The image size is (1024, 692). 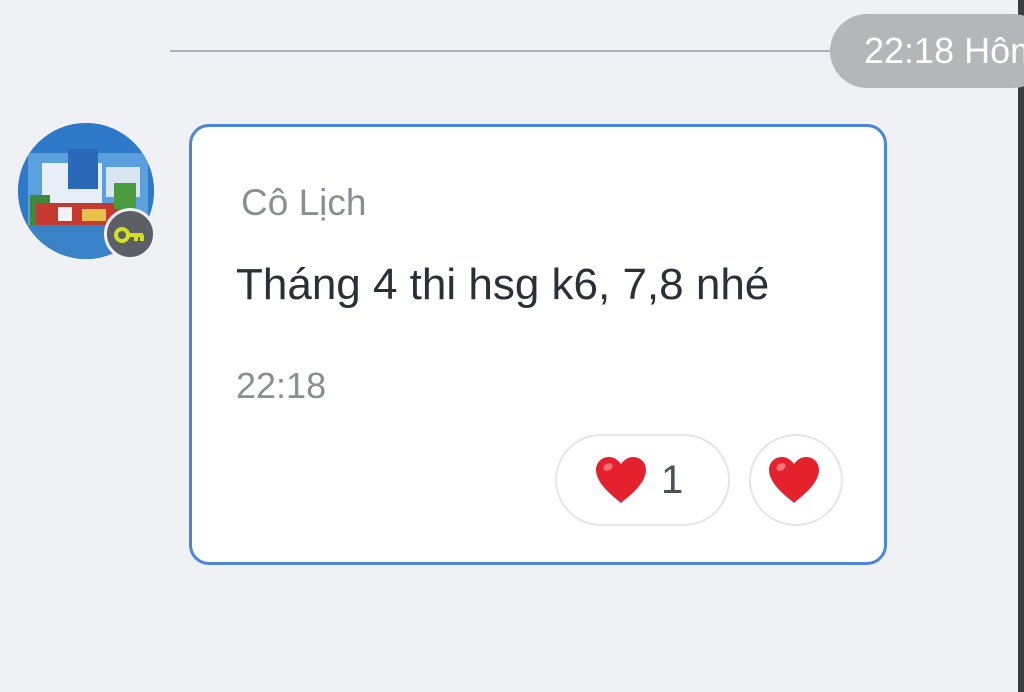 What do you see at coordinates (503, 284) in the screenshot?
I see `message-text: Tháng 4 thi hsg k6, 7,8 nhé` at bounding box center [503, 284].